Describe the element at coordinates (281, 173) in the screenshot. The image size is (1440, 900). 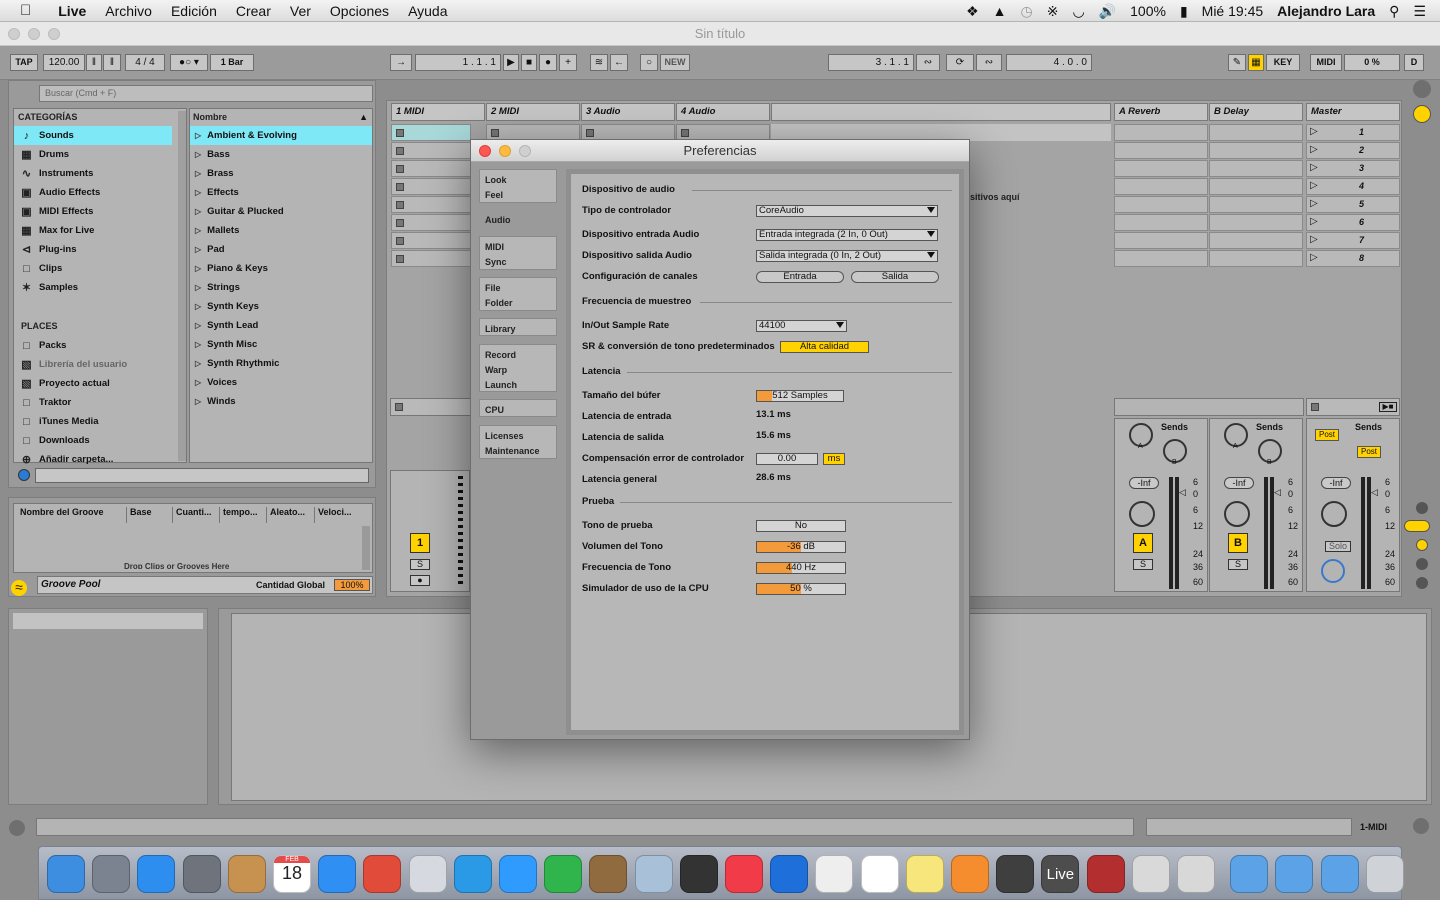
I see `browser-item: ▷ Brass` at that location.